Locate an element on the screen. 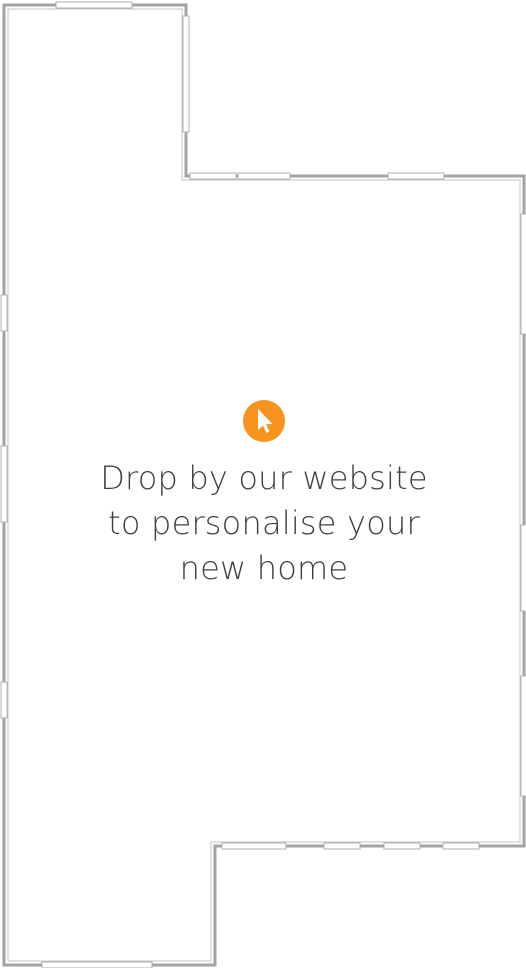 The image size is (526, 968). prompt-line-2: to personalise your is located at coordinates (264, 523).